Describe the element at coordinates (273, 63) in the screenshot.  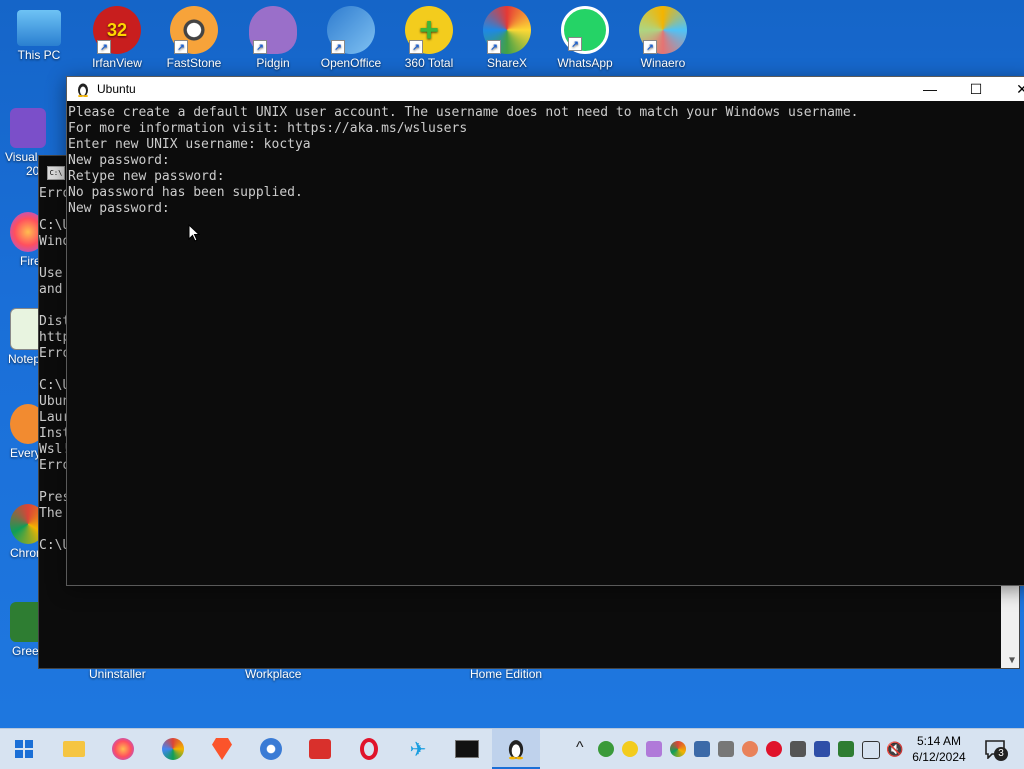
I see `desktop-icon-label: Pidgin` at that location.